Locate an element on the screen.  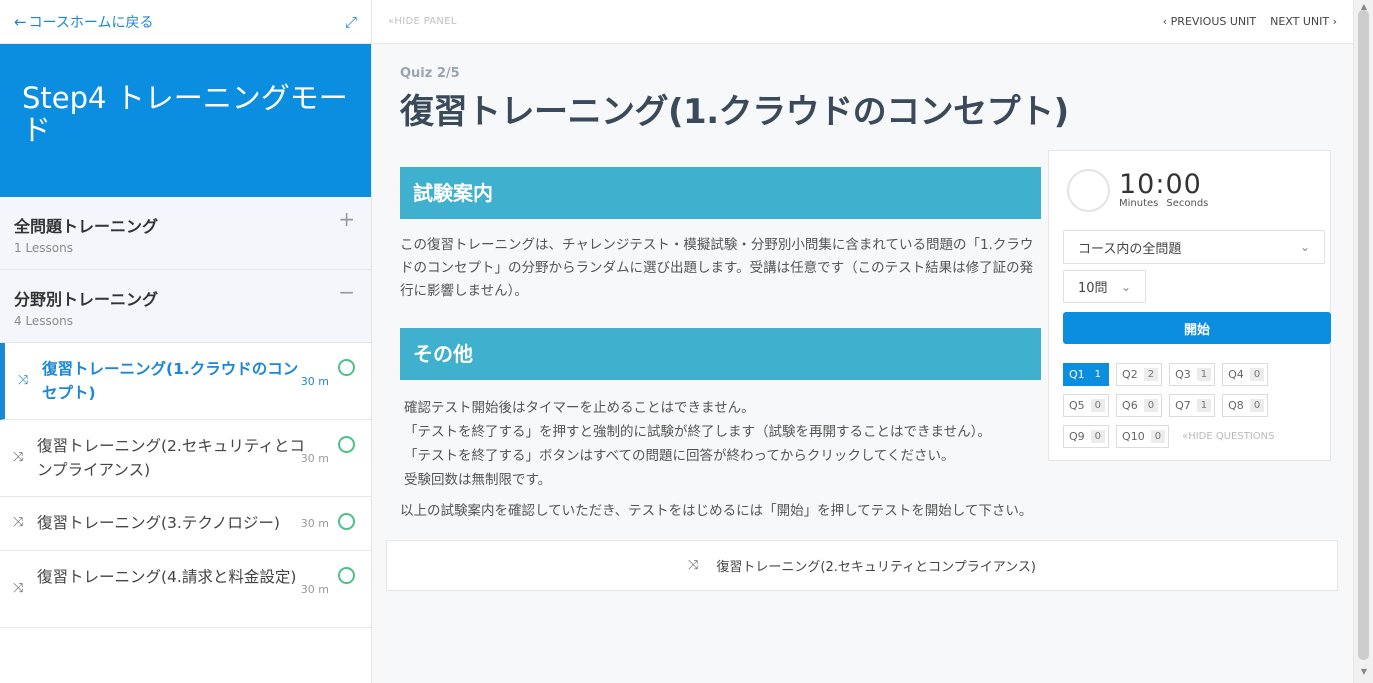
section-by-field: 分野別トレーニング 4 Lessons − is located at coordinates (185, 306).